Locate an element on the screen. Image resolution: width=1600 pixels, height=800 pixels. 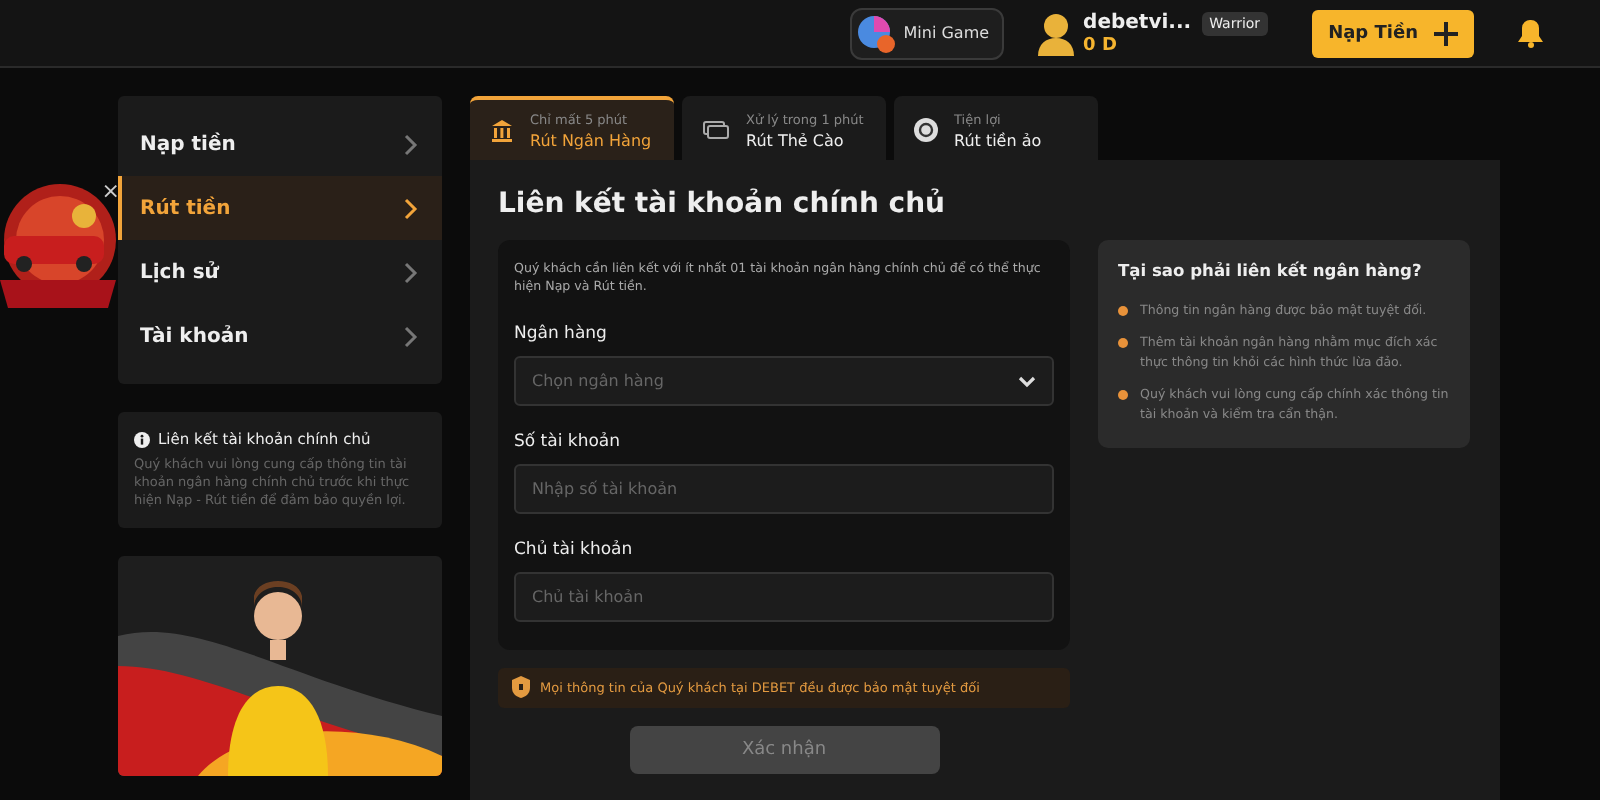
field-label: Ngân hàng is located at coordinates (561, 333).